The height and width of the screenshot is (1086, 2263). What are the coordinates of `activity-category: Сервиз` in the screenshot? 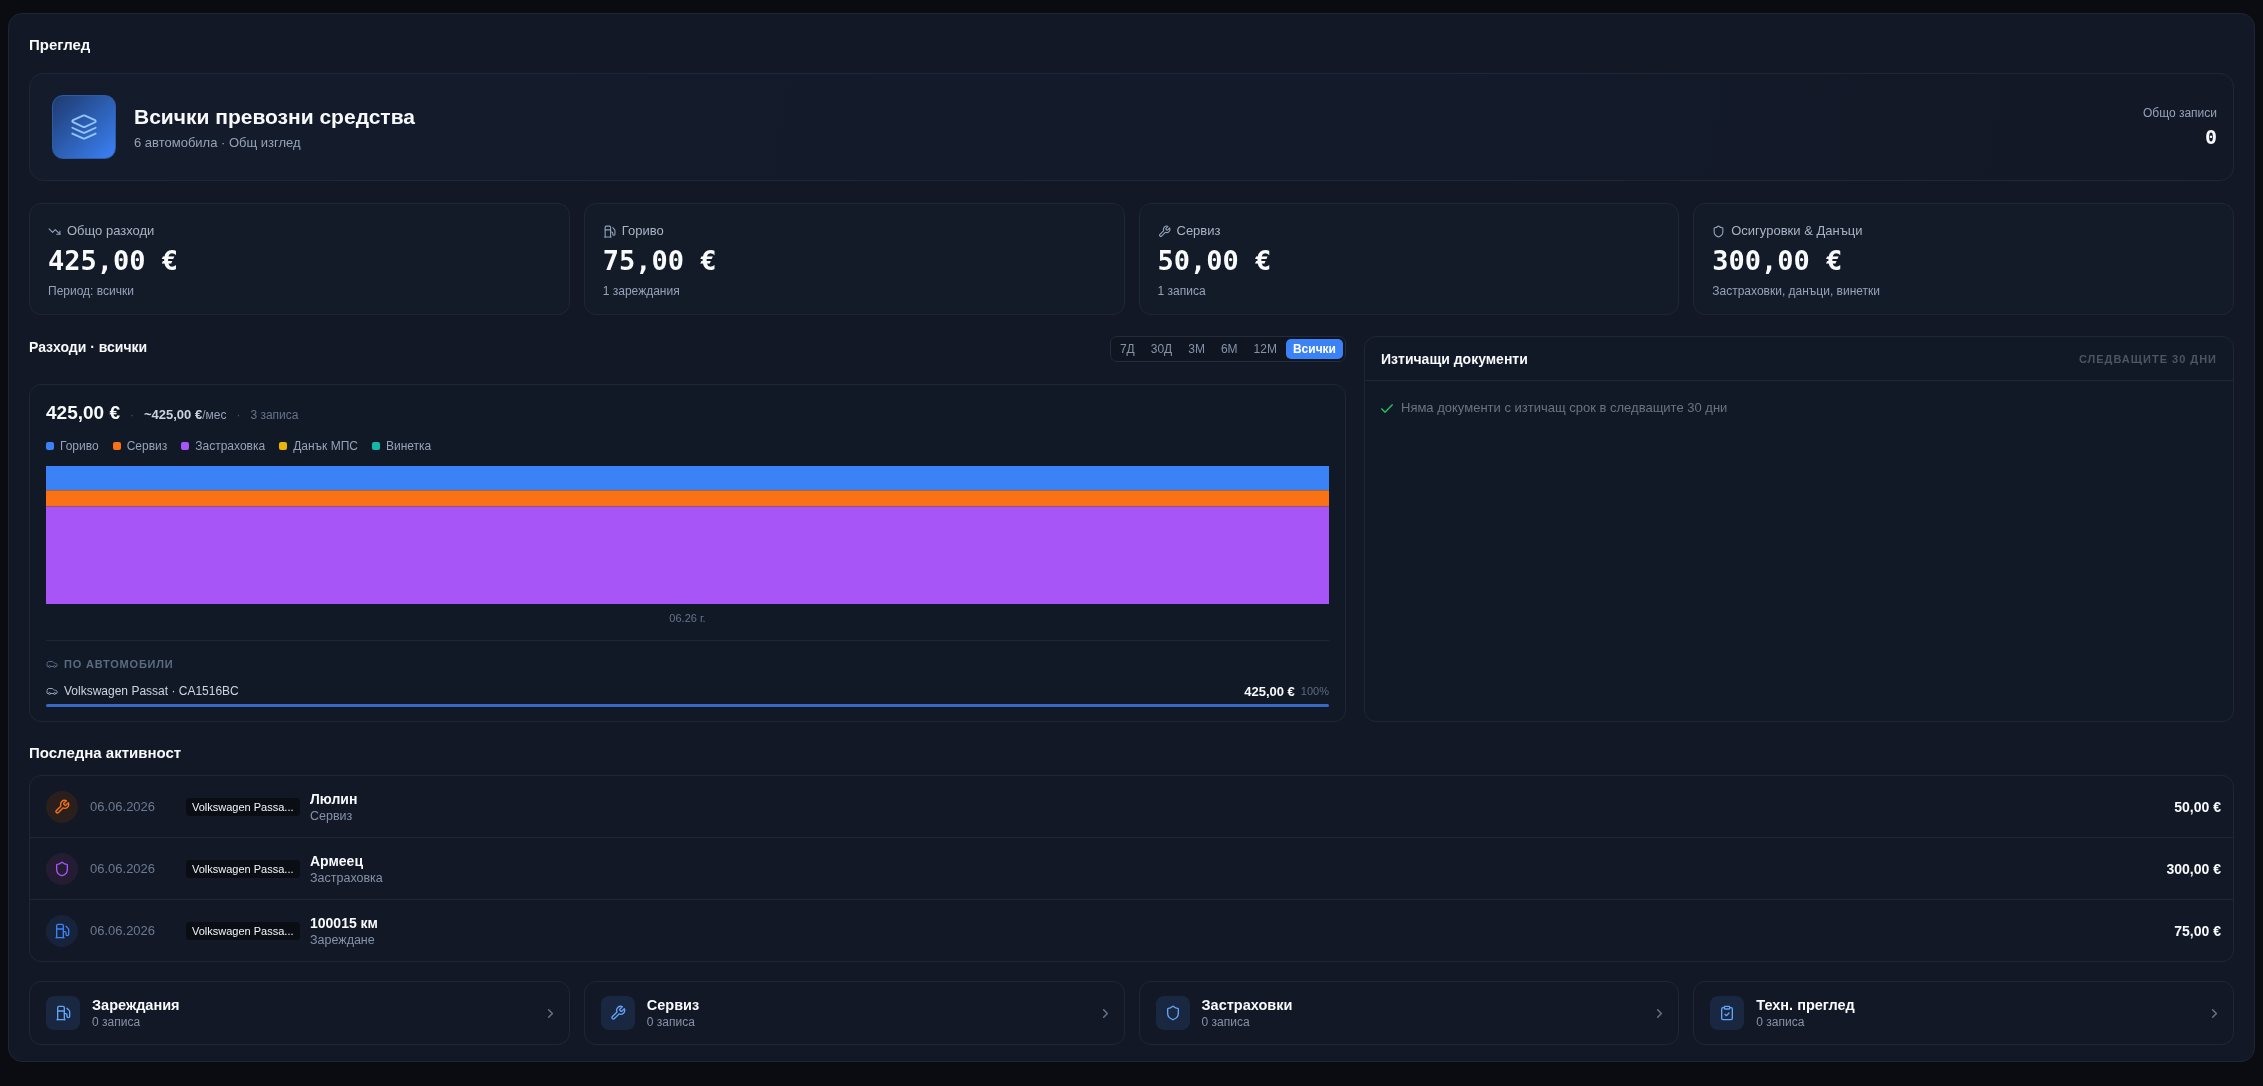 It's located at (332, 815).